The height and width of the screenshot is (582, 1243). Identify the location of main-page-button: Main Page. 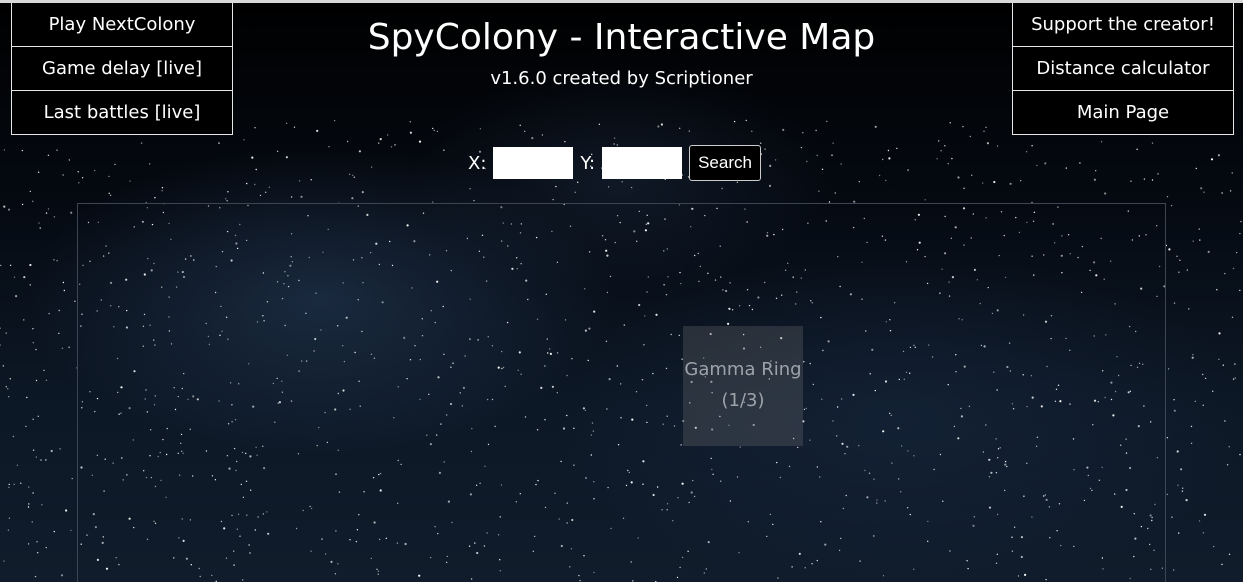
(1123, 113).